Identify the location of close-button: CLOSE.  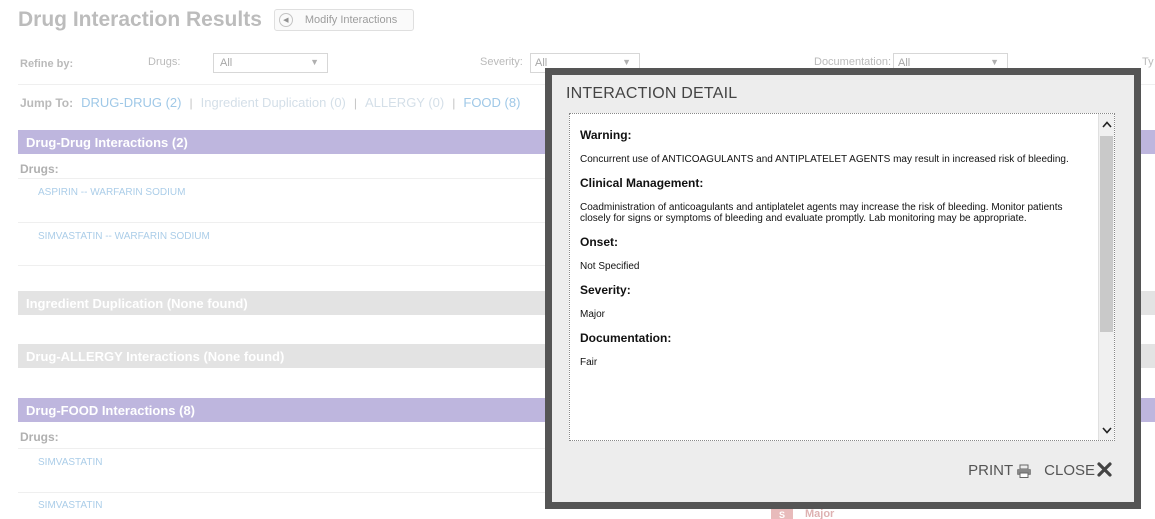
(1078, 470).